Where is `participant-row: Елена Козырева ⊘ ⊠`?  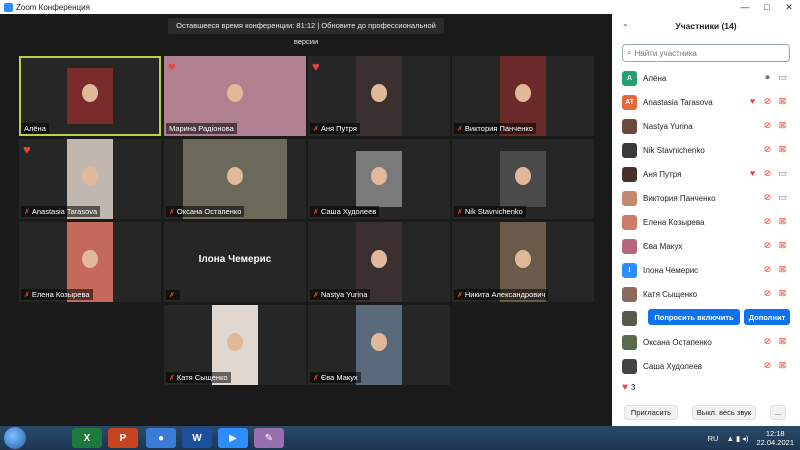 participant-row: Елена Козырева ⊘ ⊠ is located at coordinates (706, 222).